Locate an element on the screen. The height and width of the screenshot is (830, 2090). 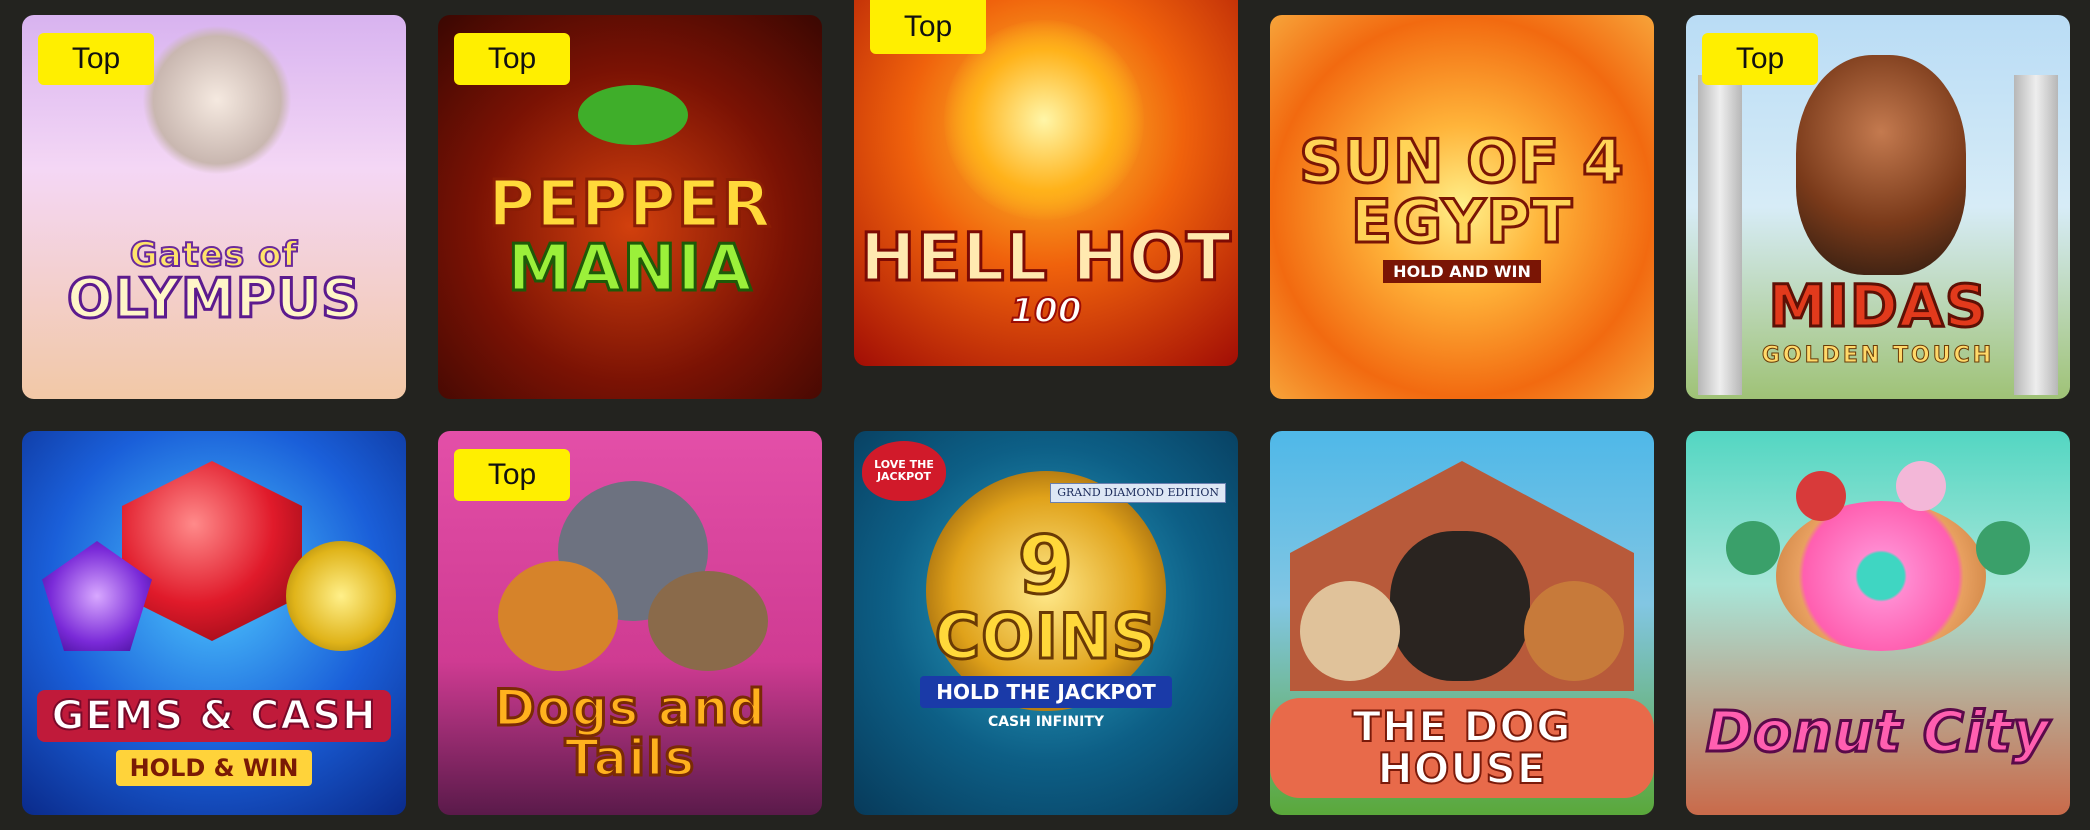
game-tile-donut-city: Donut City is located at coordinates (1878, 623).